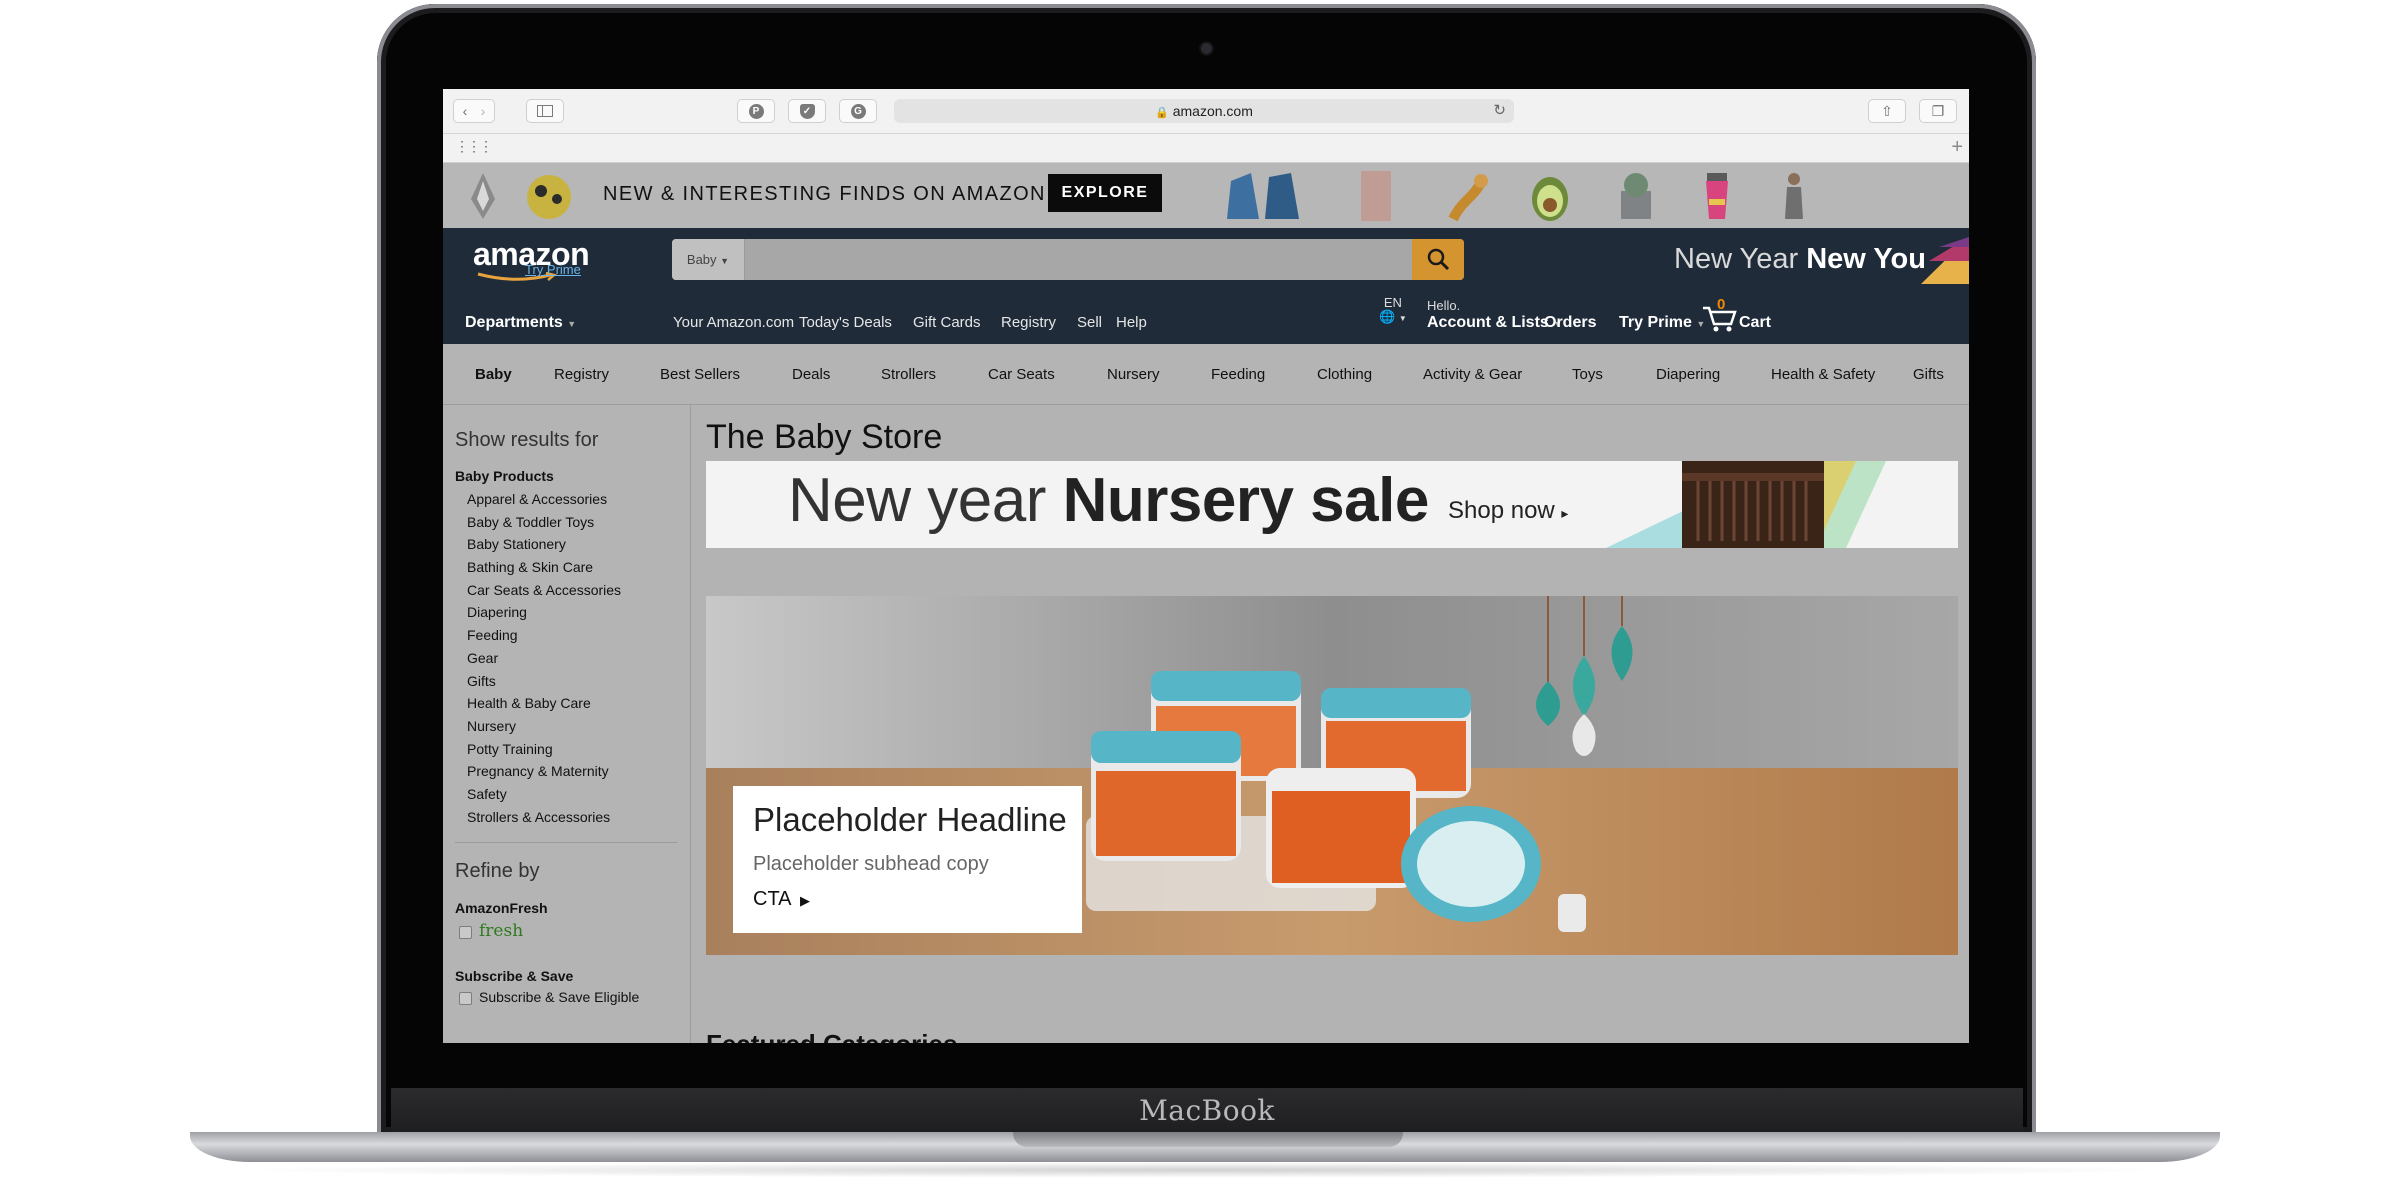  What do you see at coordinates (1472, 374) in the screenshot?
I see `subnav-item-activity-gear: Activity & Gear` at bounding box center [1472, 374].